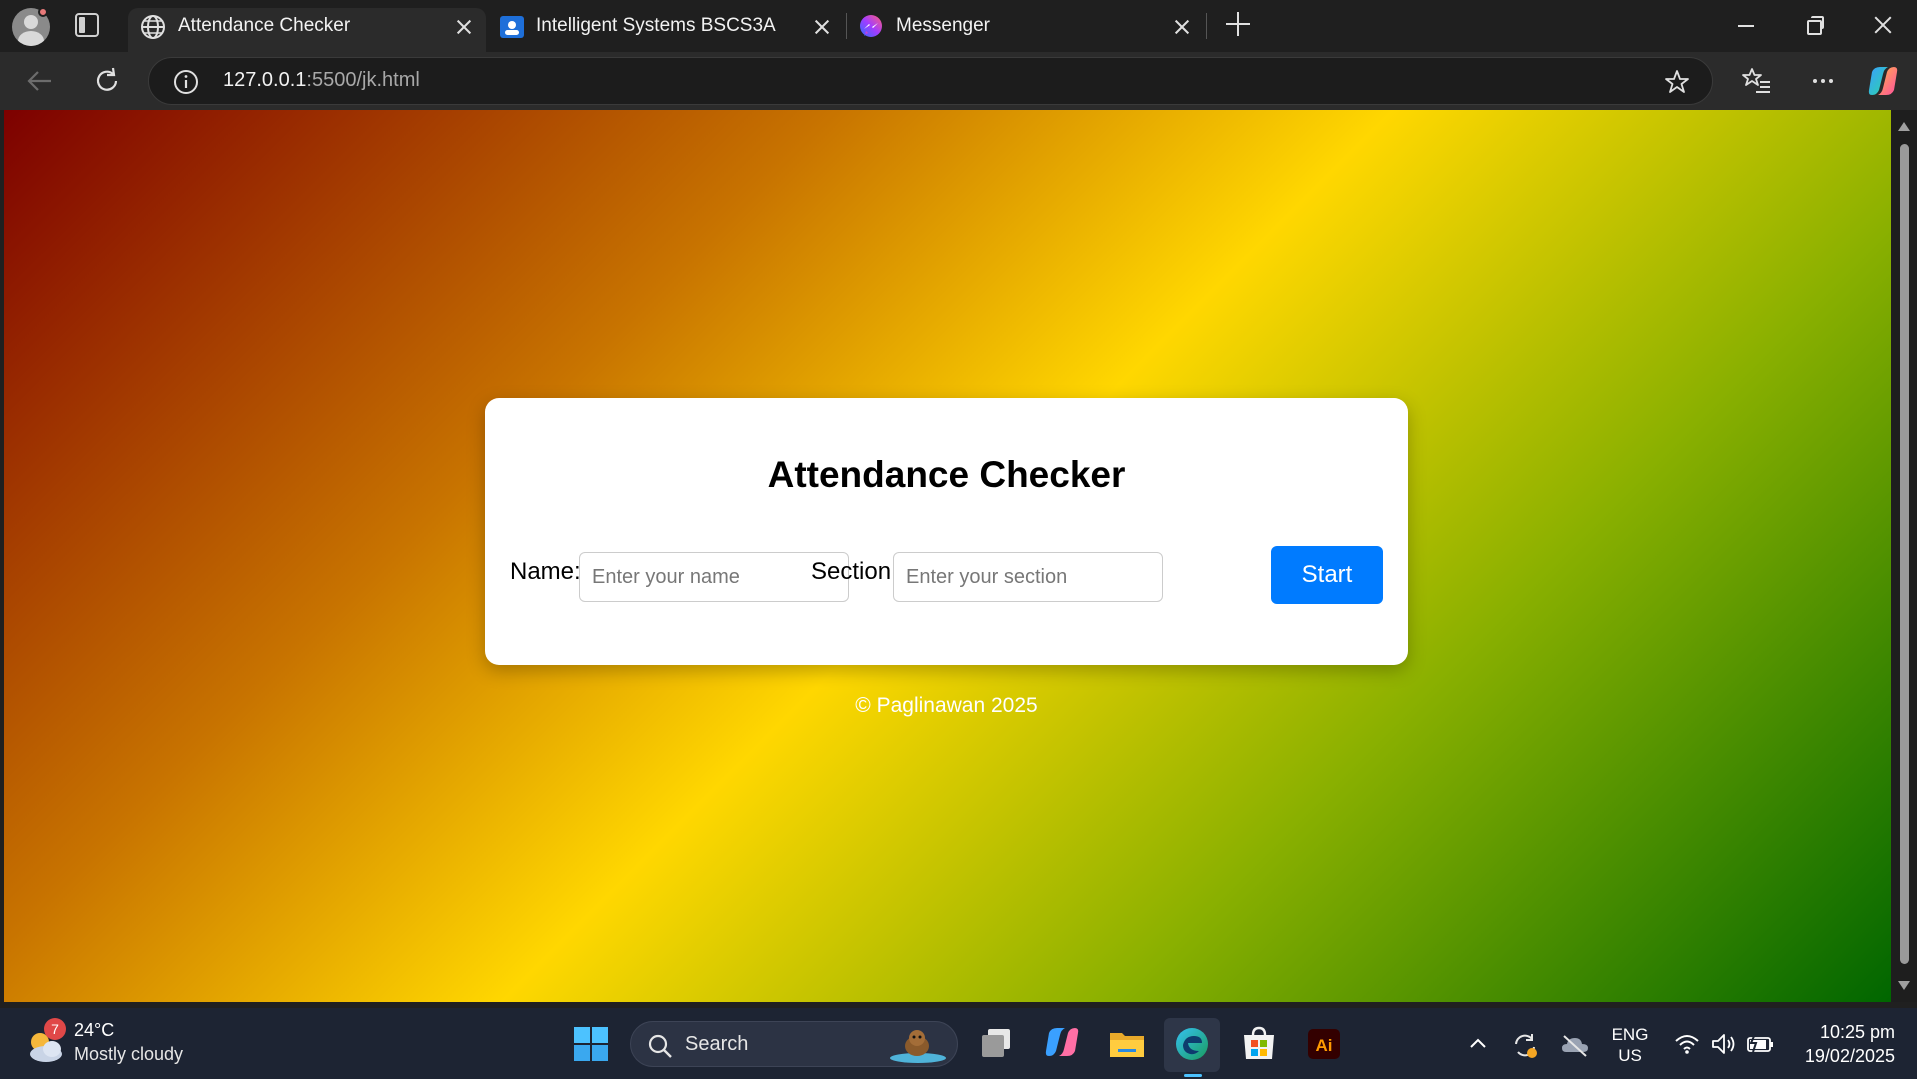 Image resolution: width=1917 pixels, height=1079 pixels. I want to click on section-input, so click(1028, 577).